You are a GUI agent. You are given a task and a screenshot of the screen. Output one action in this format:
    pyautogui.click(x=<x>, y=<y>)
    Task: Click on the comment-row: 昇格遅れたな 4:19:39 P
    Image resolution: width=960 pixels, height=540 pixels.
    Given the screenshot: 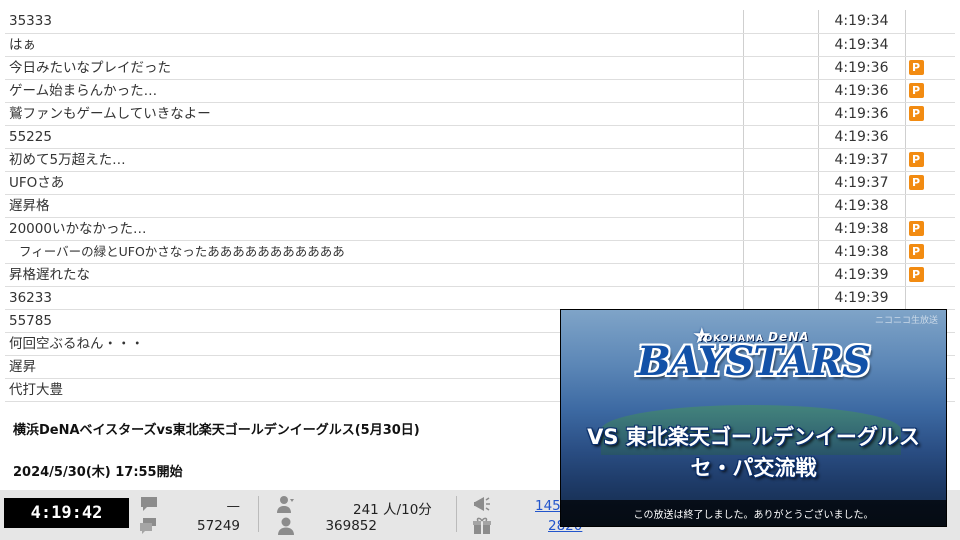 What is the action you would take?
    pyautogui.click(x=480, y=275)
    